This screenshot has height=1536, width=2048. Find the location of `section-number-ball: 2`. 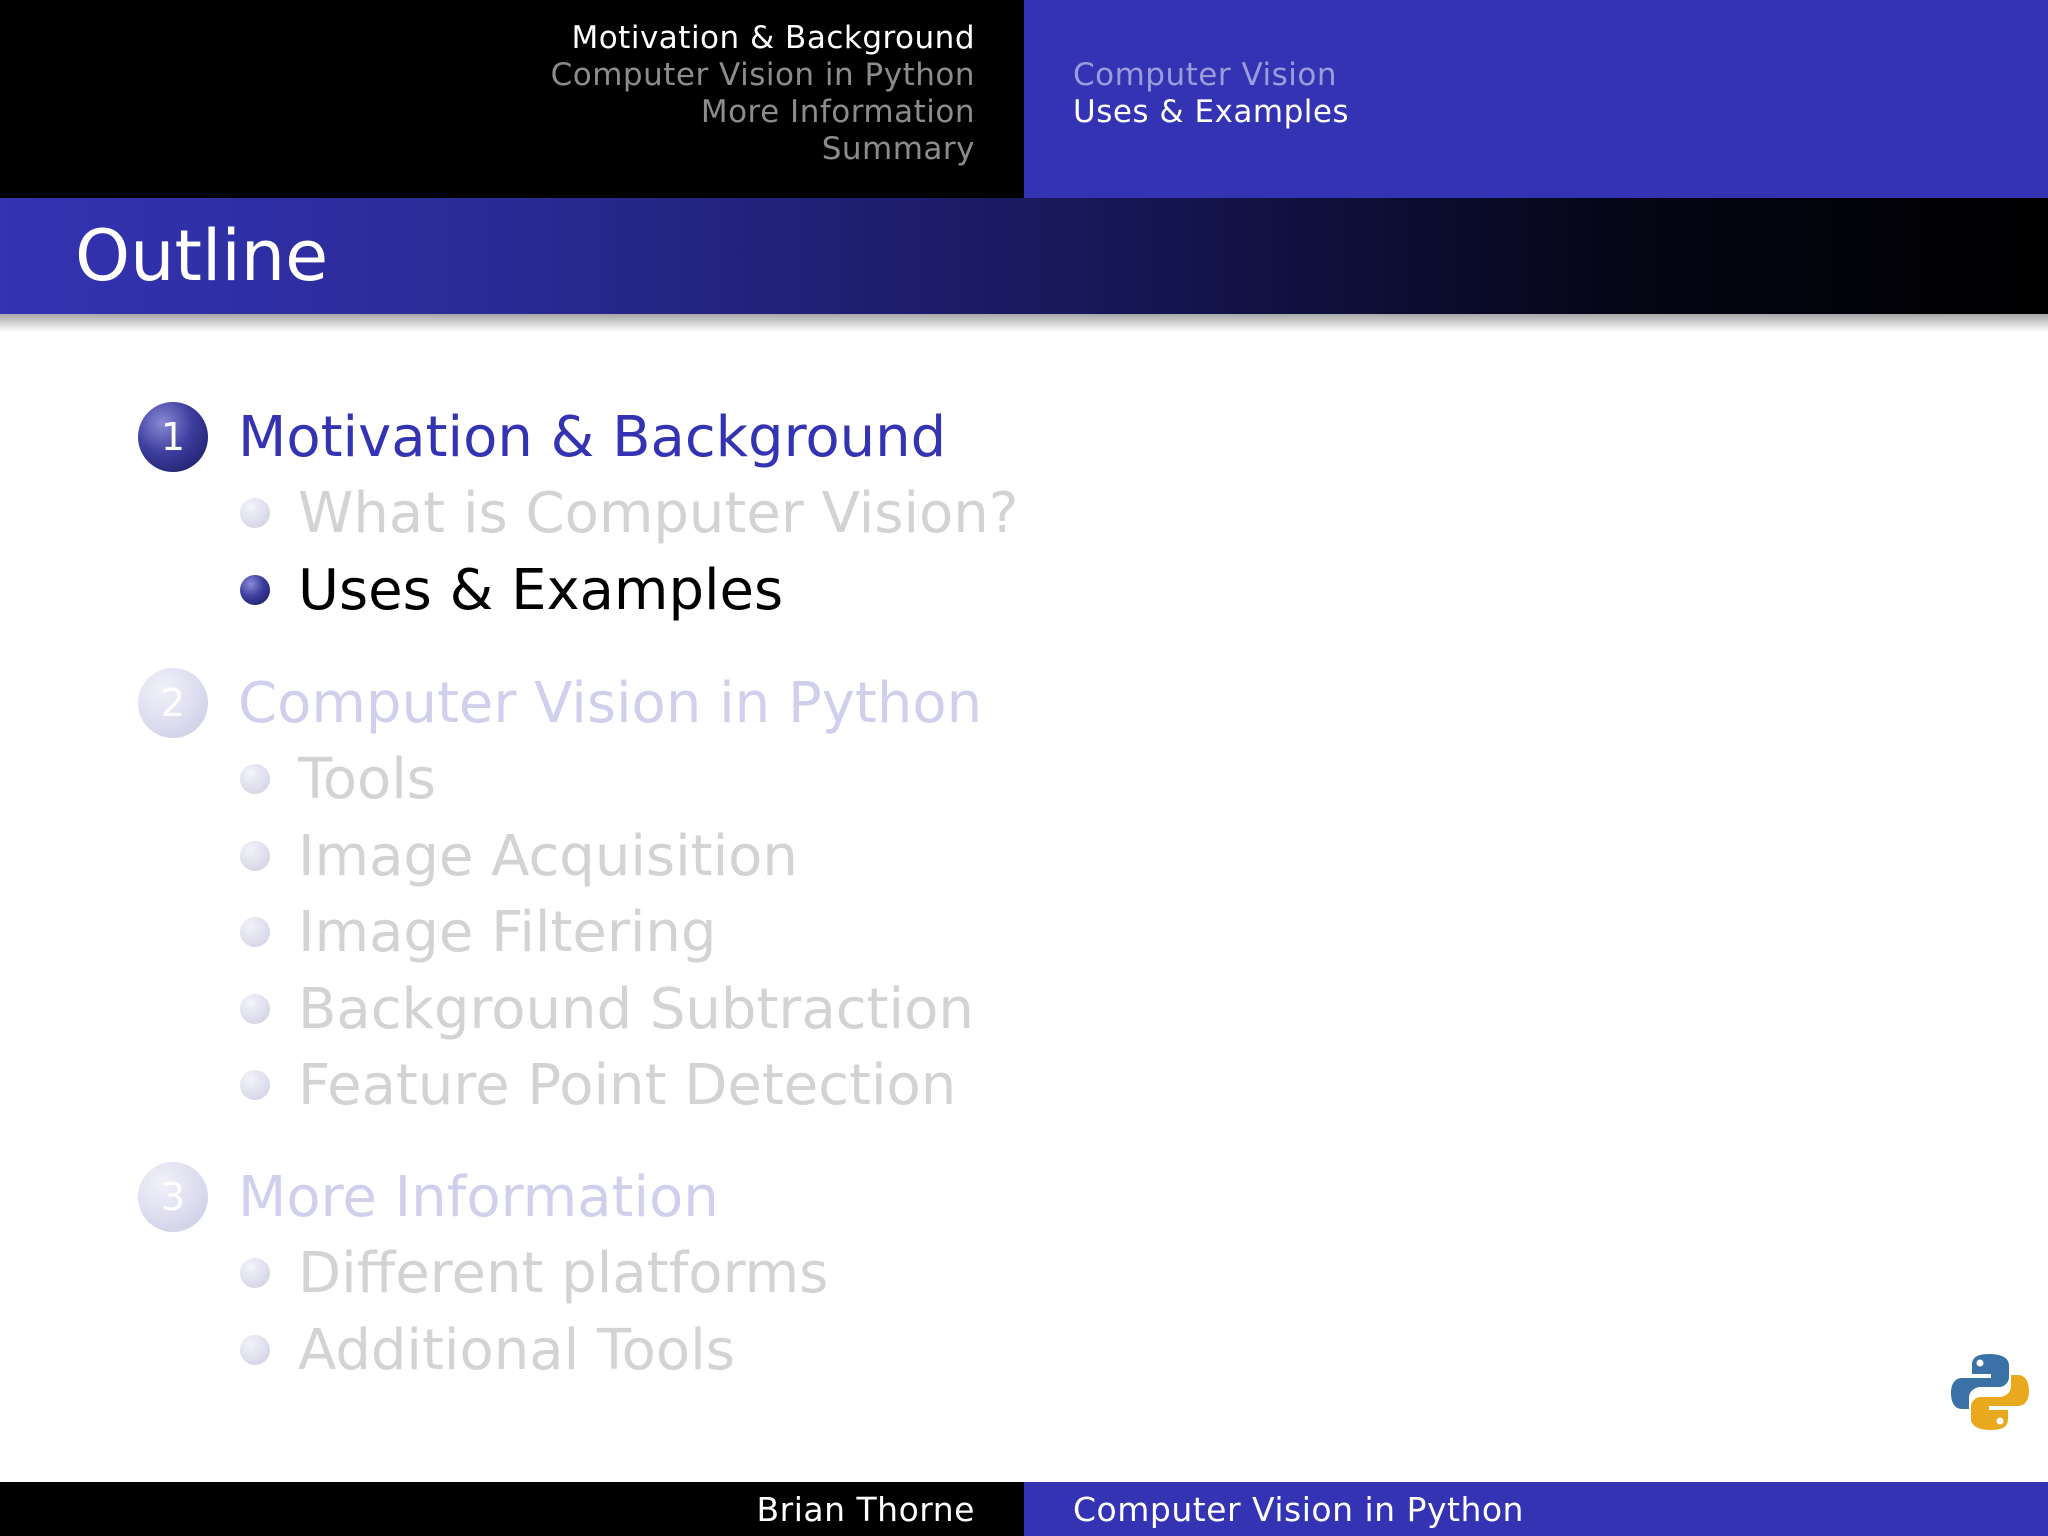

section-number-ball: 2 is located at coordinates (173, 703).